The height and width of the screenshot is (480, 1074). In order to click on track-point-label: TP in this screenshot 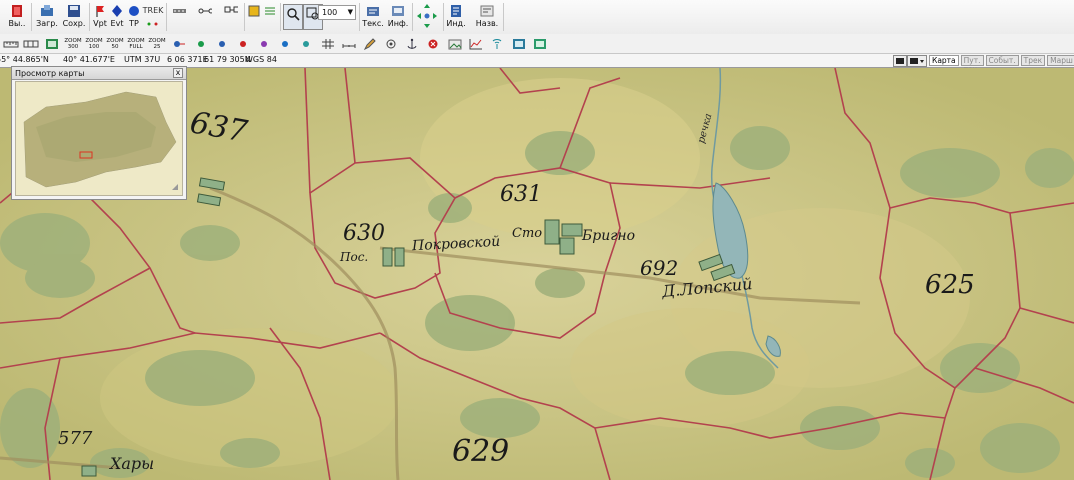, I will do `click(134, 23)`.